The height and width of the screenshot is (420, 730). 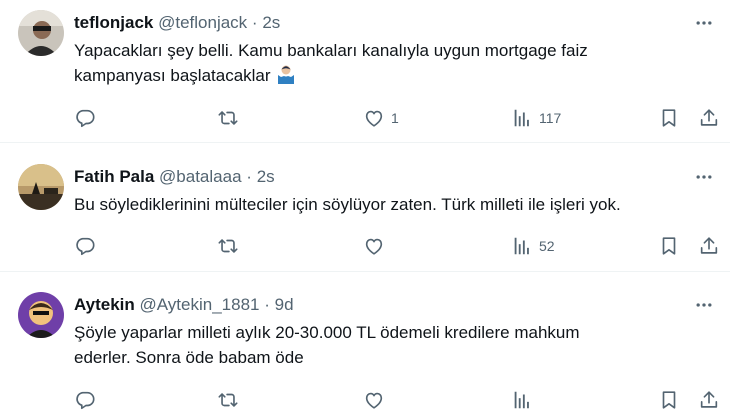 I want to click on person-shrugging-emoji-icon, so click(x=286, y=77).